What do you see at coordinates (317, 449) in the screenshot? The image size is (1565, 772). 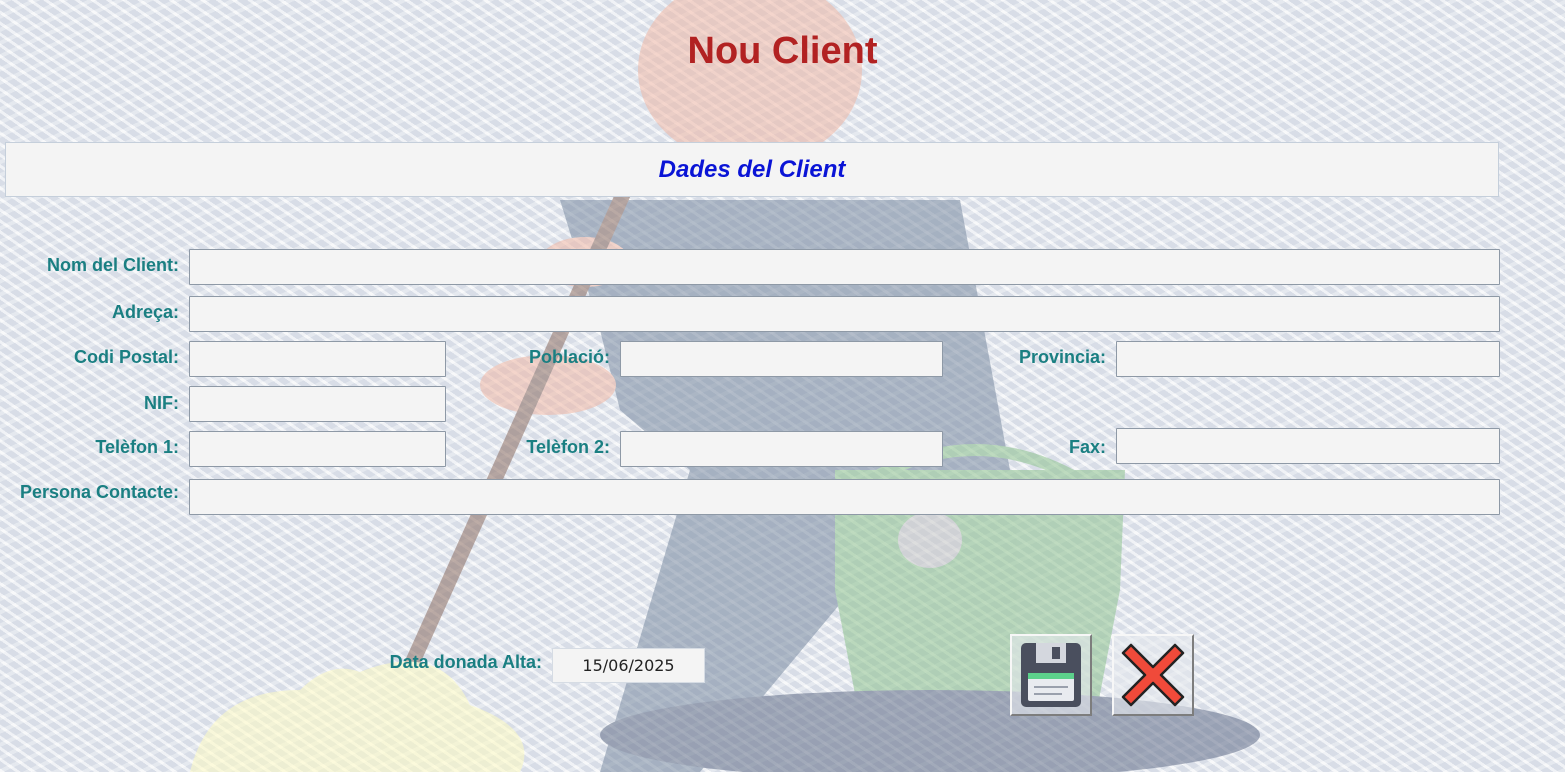 I see `telefon-1-input` at bounding box center [317, 449].